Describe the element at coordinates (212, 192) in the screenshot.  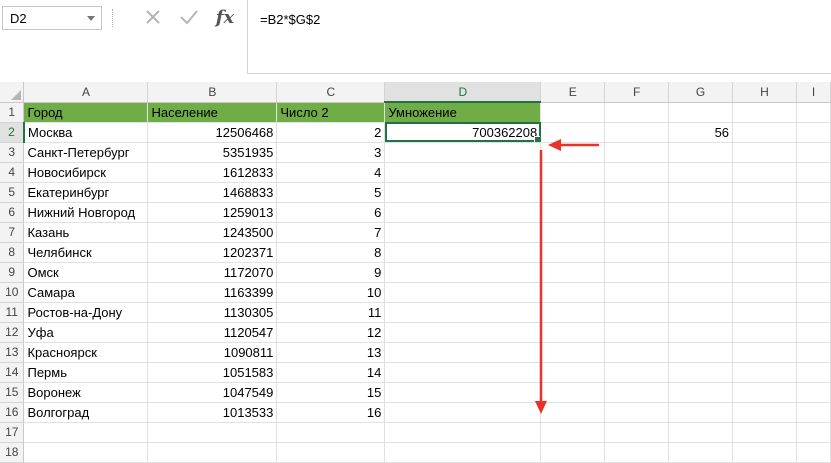
I see `population-cell: 1468833` at that location.